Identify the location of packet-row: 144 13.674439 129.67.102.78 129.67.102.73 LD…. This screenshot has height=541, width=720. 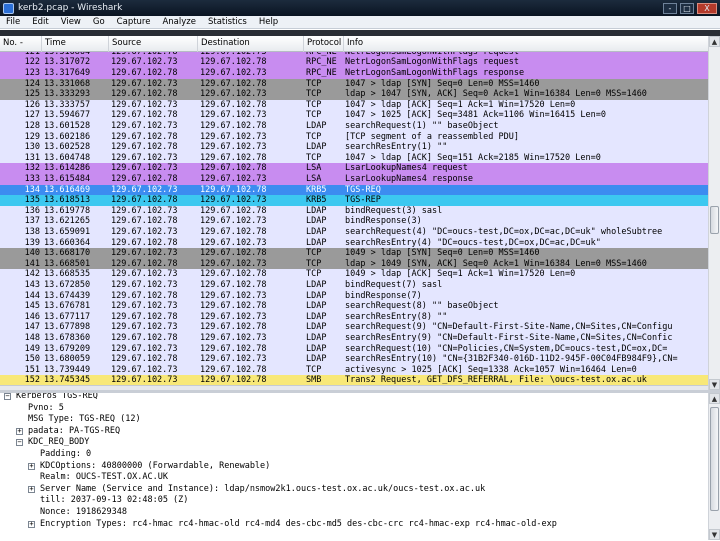
(354, 296).